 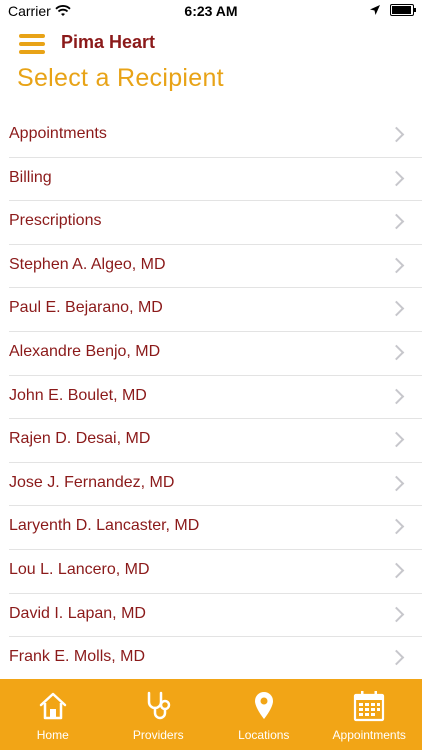 I want to click on calendar-icon, so click(x=369, y=706).